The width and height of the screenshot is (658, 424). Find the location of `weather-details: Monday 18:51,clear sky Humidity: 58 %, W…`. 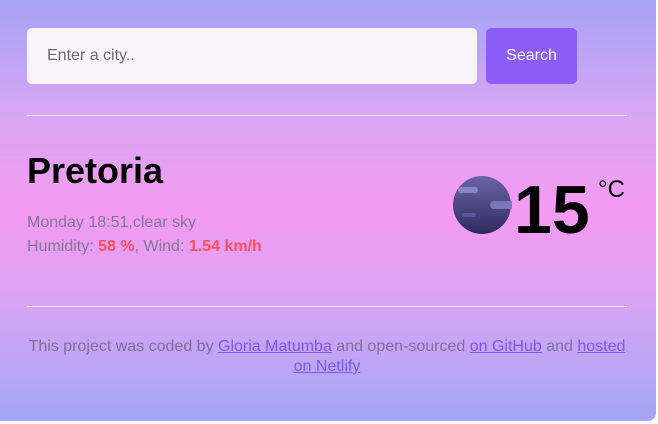

weather-details: Monday 18:51,clear sky Humidity: 58 %, W… is located at coordinates (144, 235).